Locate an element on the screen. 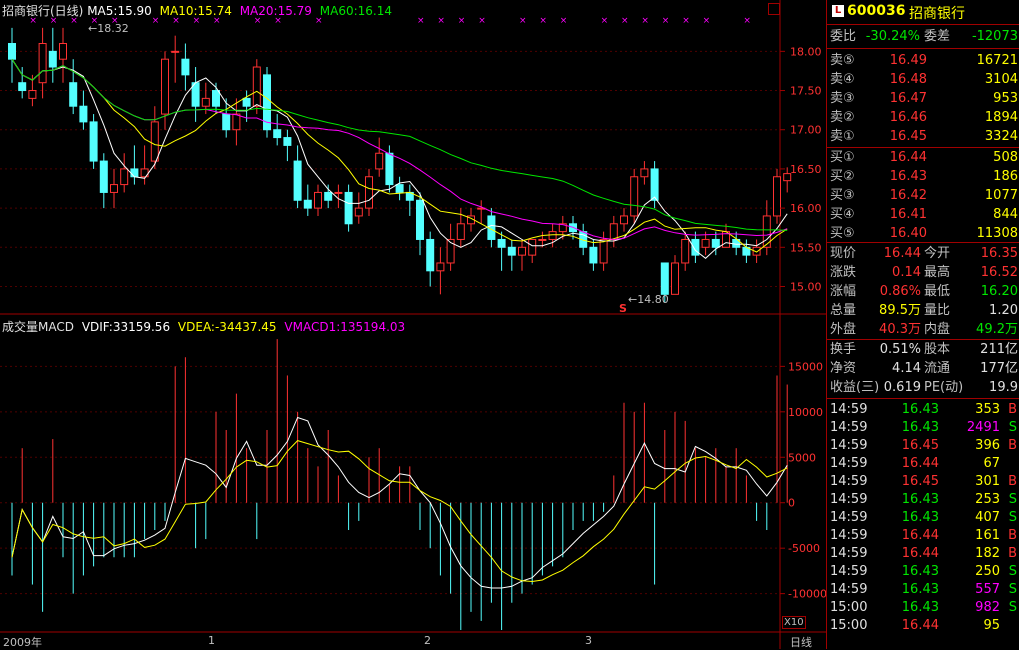 The width and height of the screenshot is (1019, 650). tick-row: 15:00 16.43 982 S is located at coordinates (923, 608).